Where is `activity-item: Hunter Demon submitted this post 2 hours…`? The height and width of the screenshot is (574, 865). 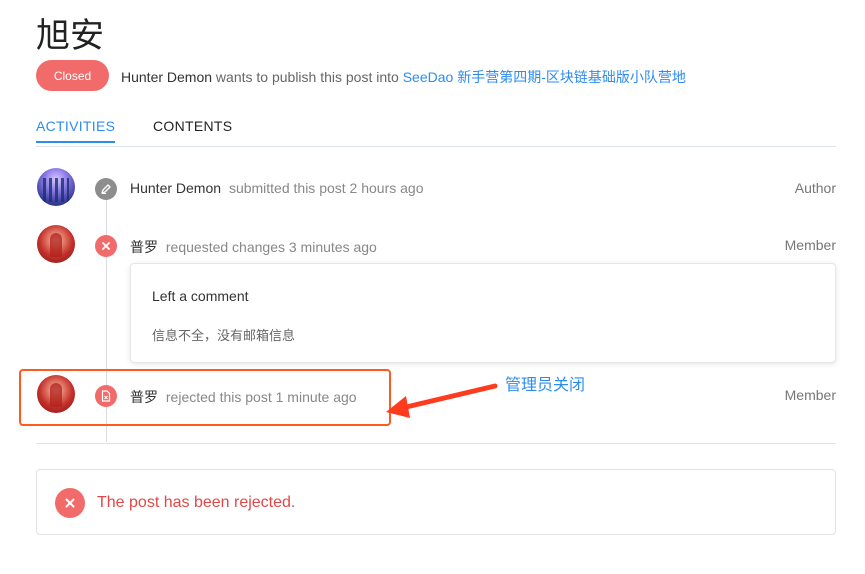 activity-item: Hunter Demon submitted this post 2 hours… is located at coordinates (277, 188).